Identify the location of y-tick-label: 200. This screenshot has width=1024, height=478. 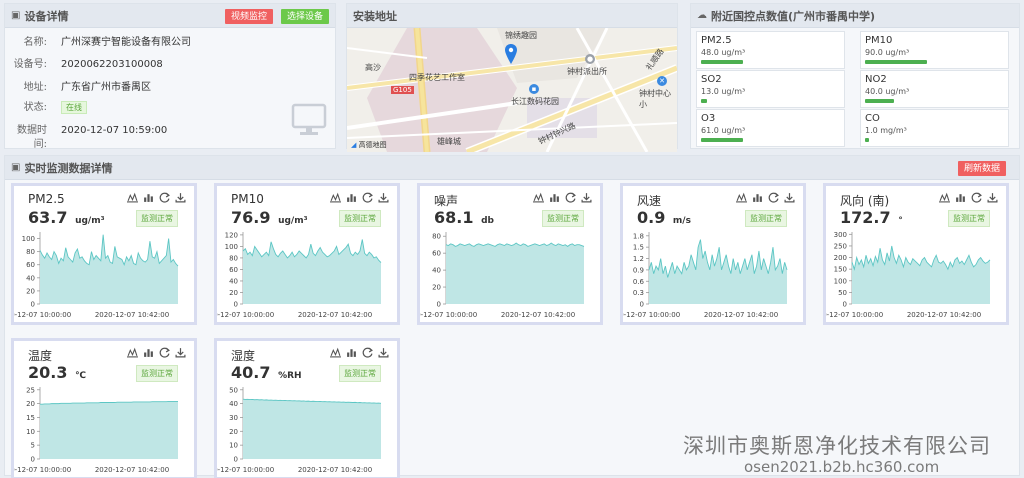
(840, 258).